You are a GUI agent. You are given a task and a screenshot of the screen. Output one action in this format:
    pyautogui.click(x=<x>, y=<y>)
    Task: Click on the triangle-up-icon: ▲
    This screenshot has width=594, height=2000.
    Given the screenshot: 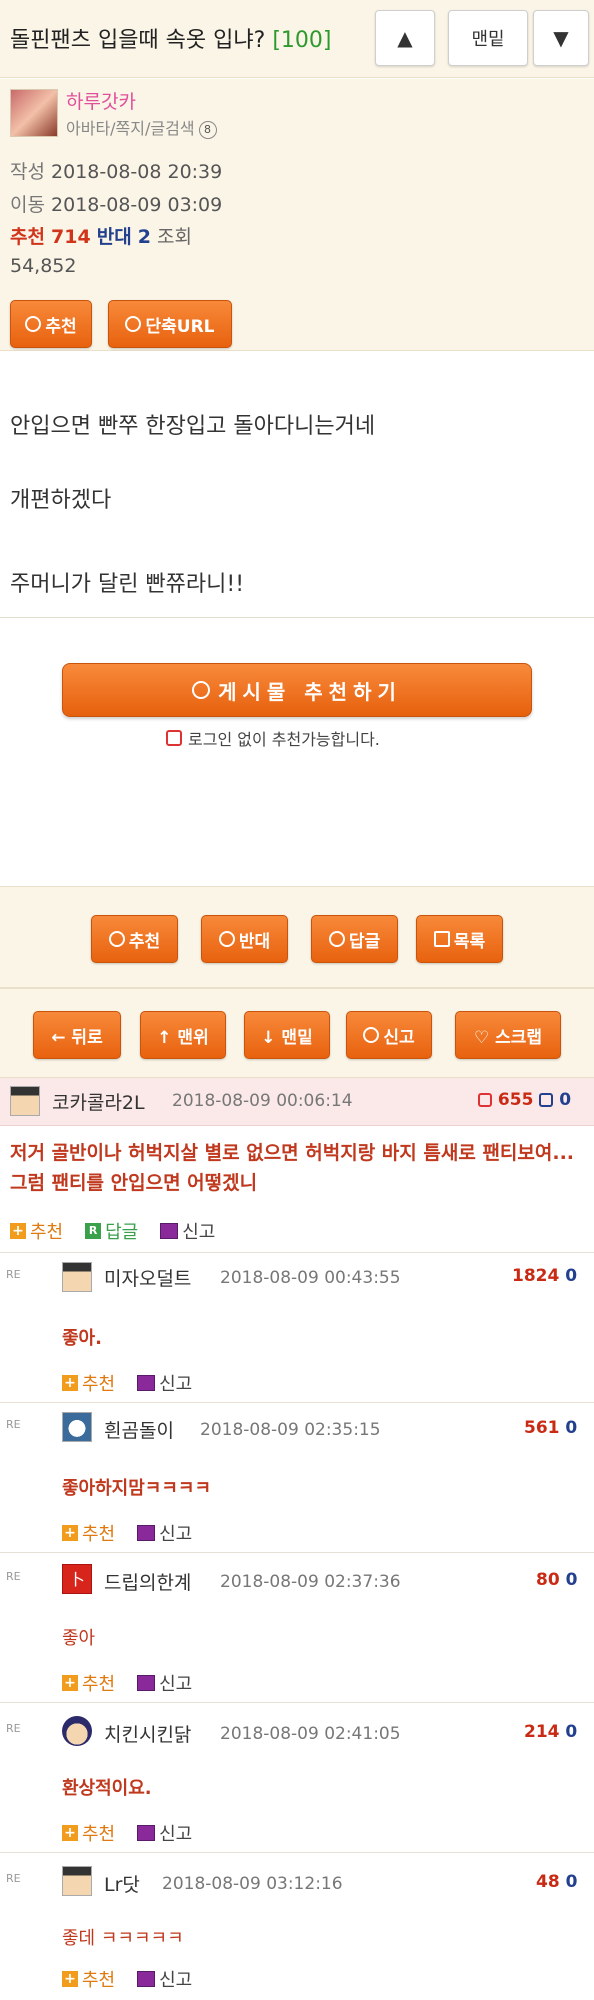 What is the action you would take?
    pyautogui.click(x=405, y=38)
    